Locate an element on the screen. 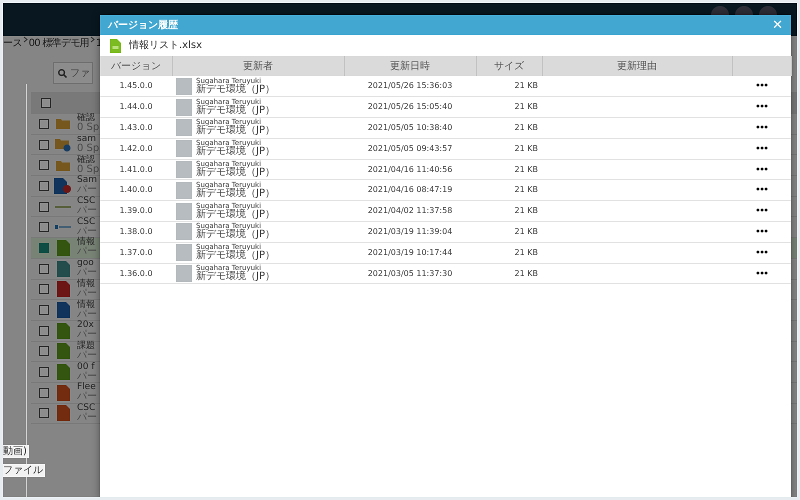  version-cell: 1.40.0.0 is located at coordinates (136, 190).